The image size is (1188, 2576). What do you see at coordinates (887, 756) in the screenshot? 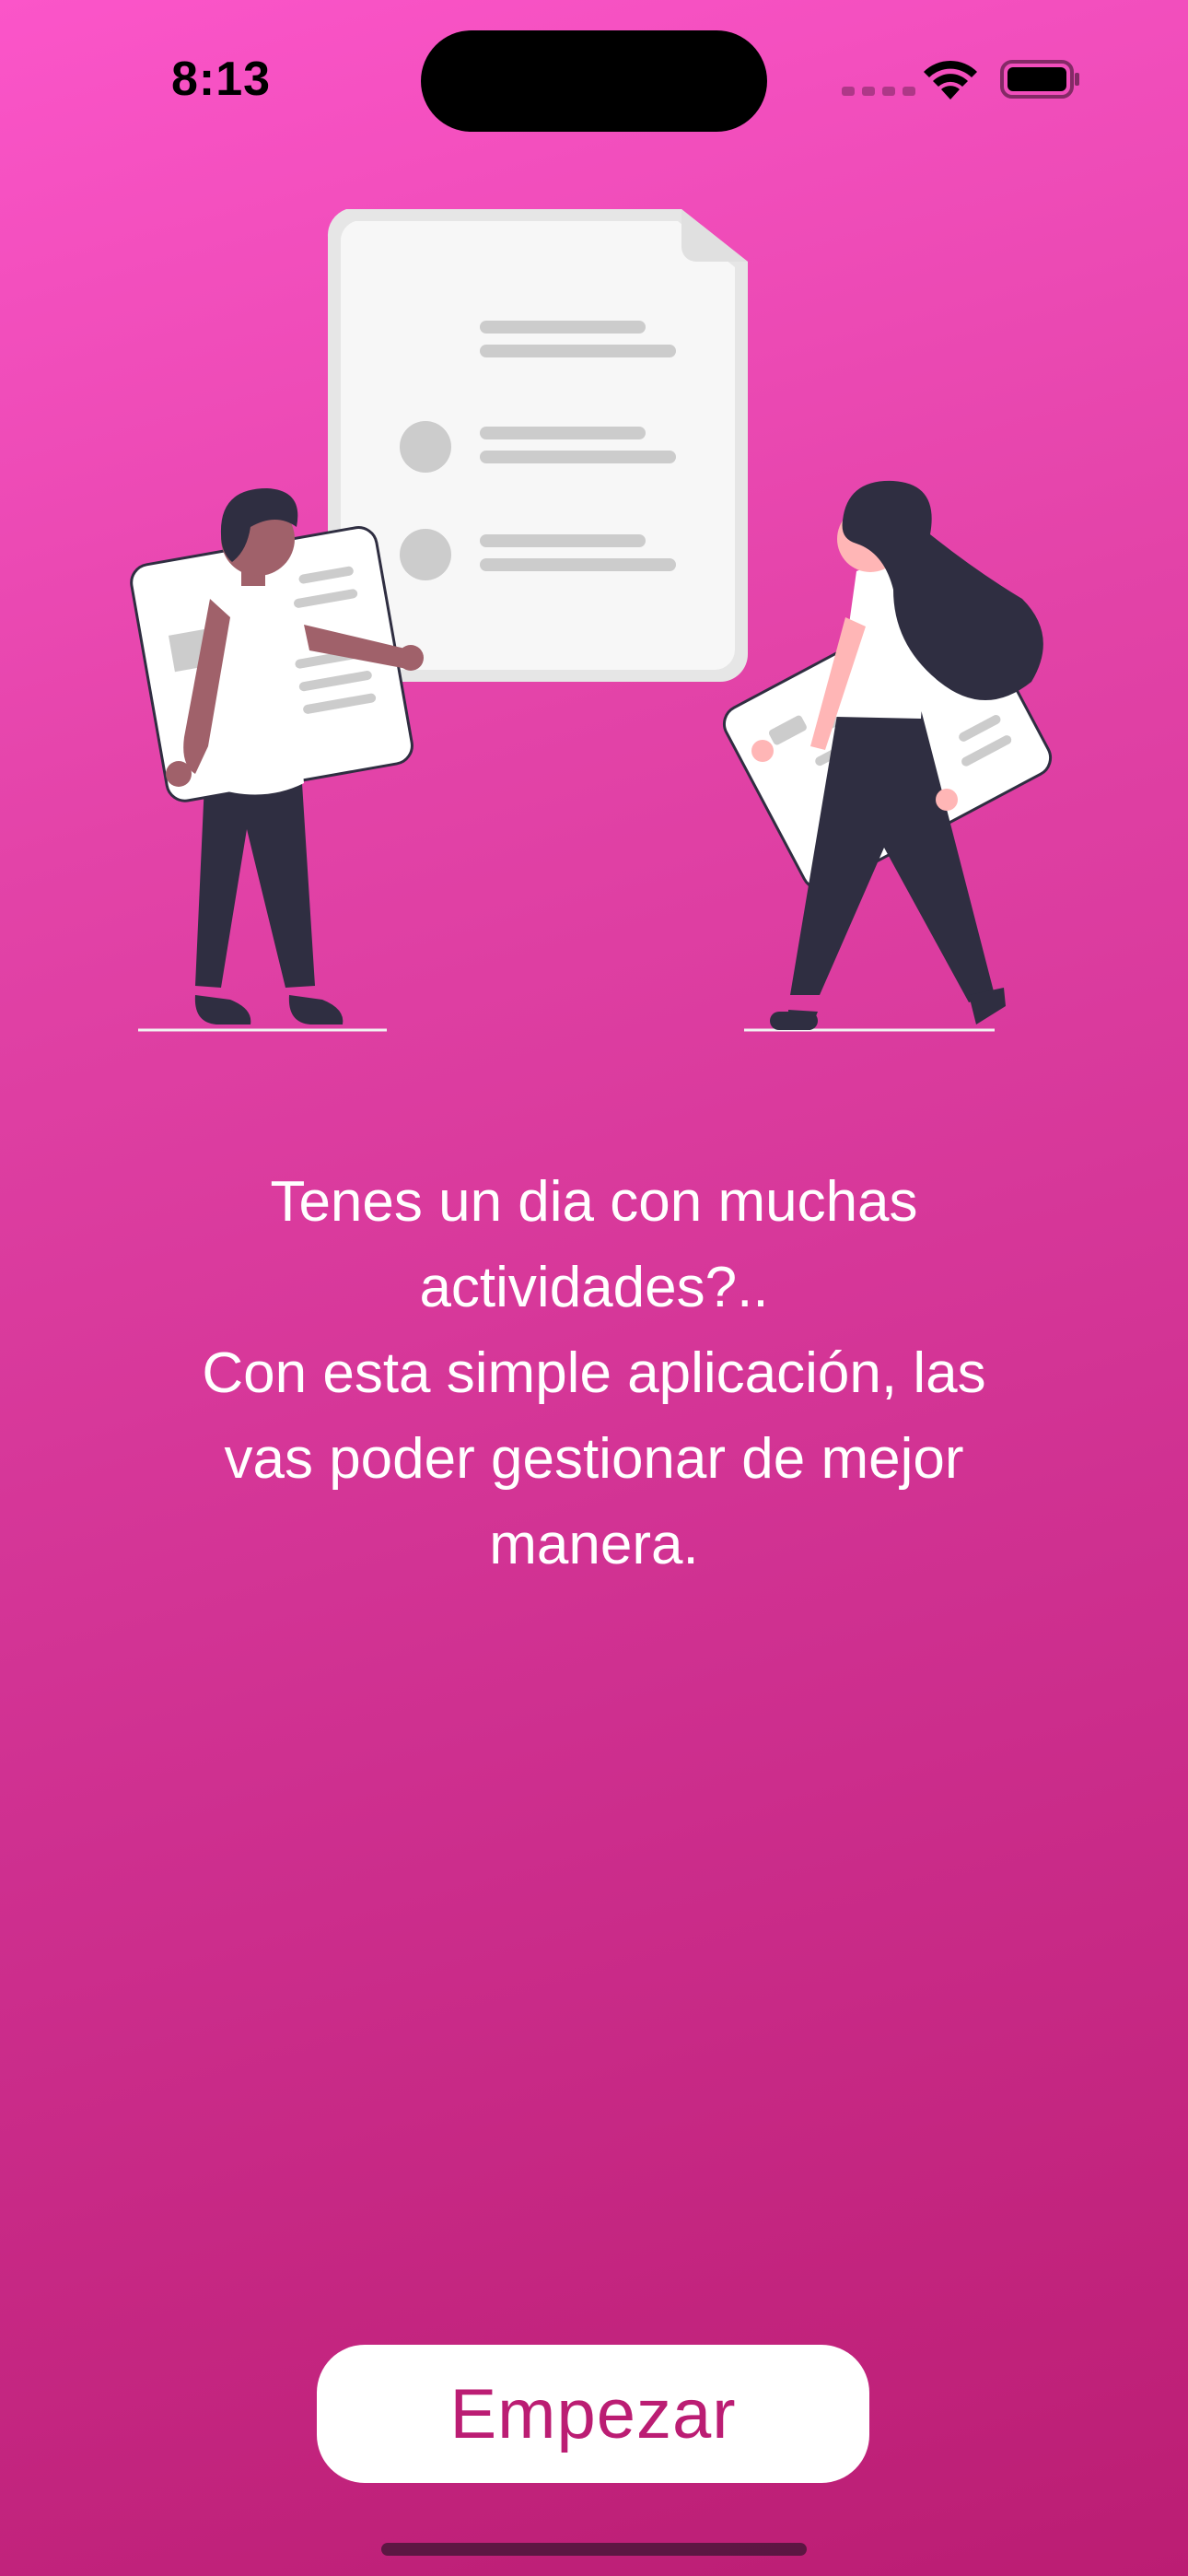
I see `woman-figure` at bounding box center [887, 756].